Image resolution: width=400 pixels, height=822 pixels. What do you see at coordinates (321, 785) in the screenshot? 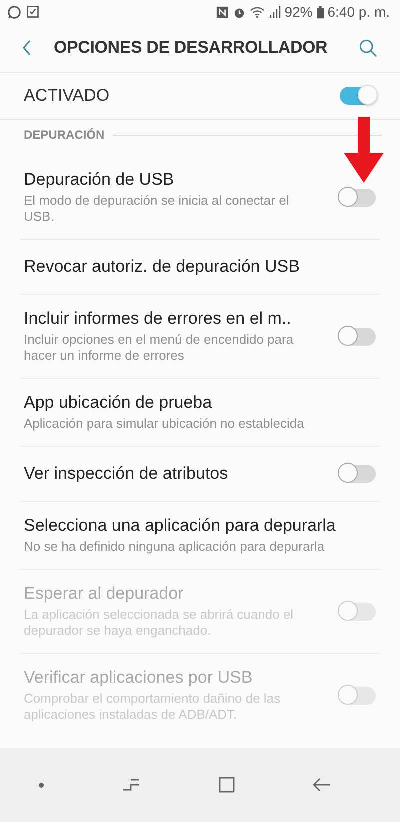
I see `back-arrow-icon` at bounding box center [321, 785].